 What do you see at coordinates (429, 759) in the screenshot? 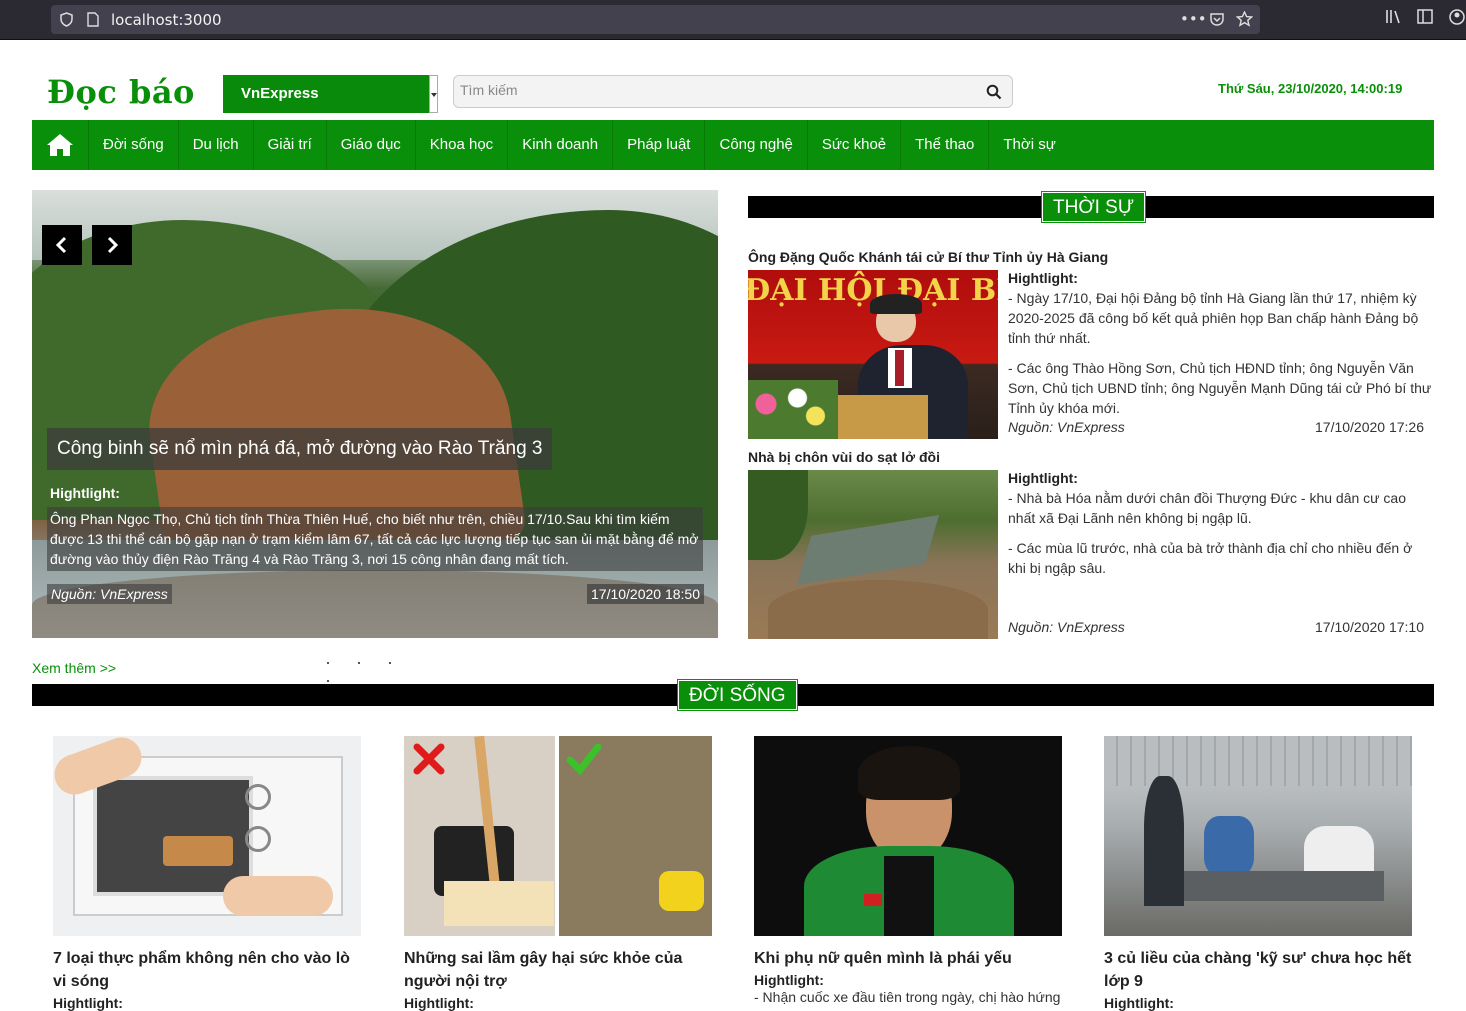
I see `cross-mark-icon` at bounding box center [429, 759].